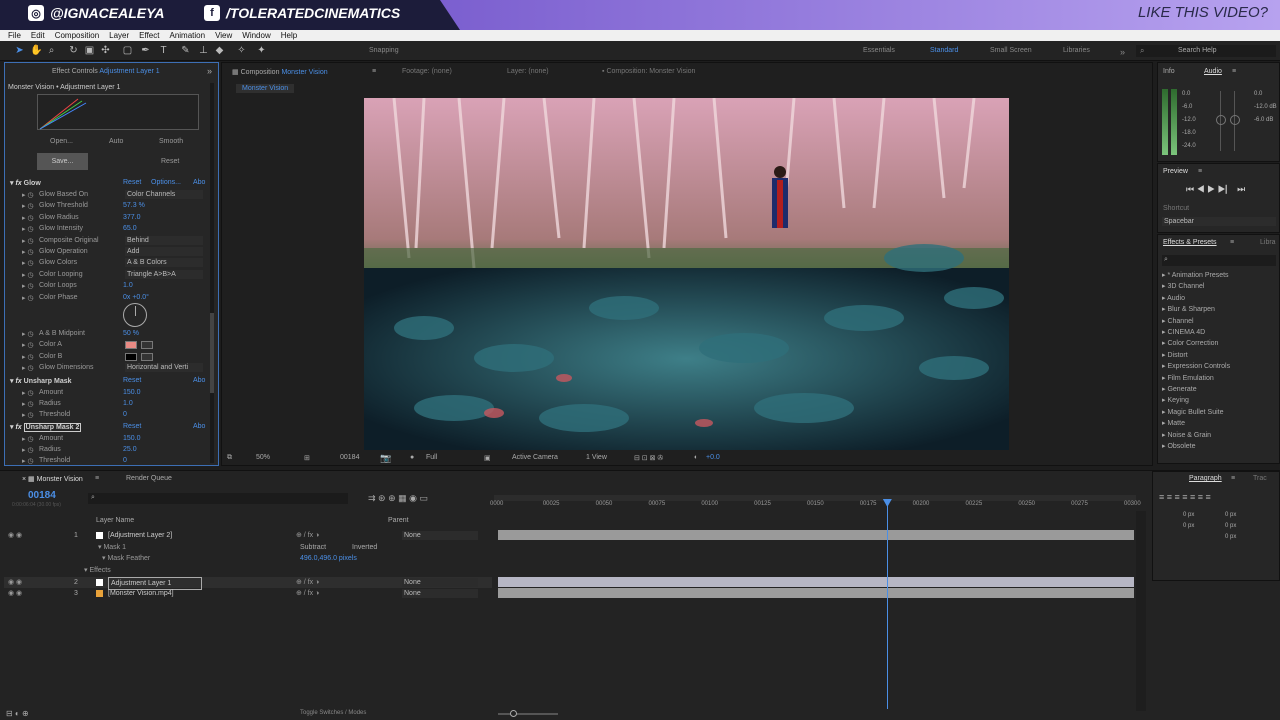  What do you see at coordinates (648, 71) in the screenshot?
I see `composition-tab-2: ▪ Composition: Monster Vision` at bounding box center [648, 71].